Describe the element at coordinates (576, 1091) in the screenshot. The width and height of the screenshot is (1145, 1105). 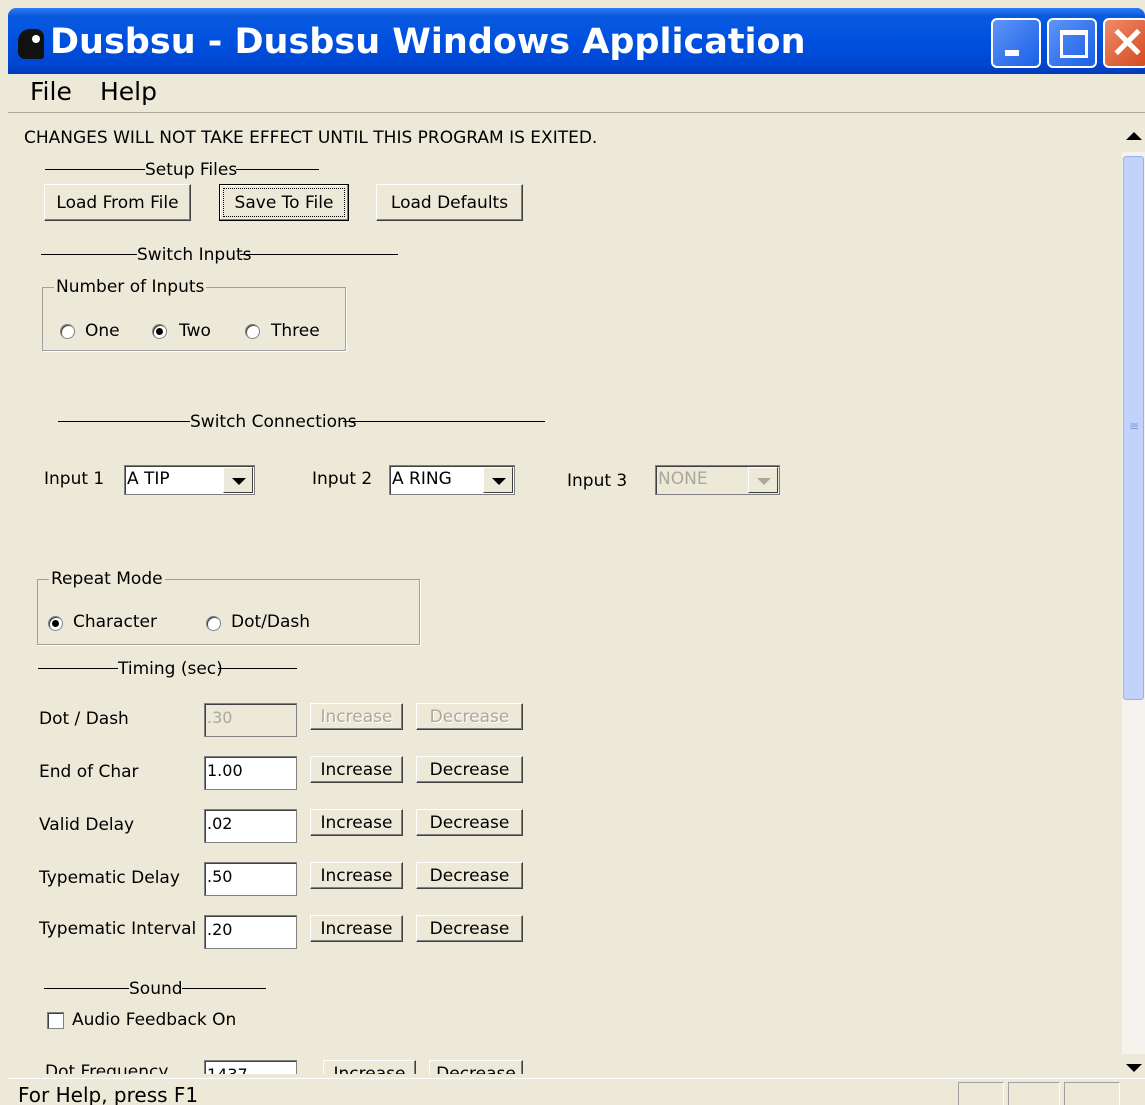
I see `status-bar: For Help, press F1` at that location.